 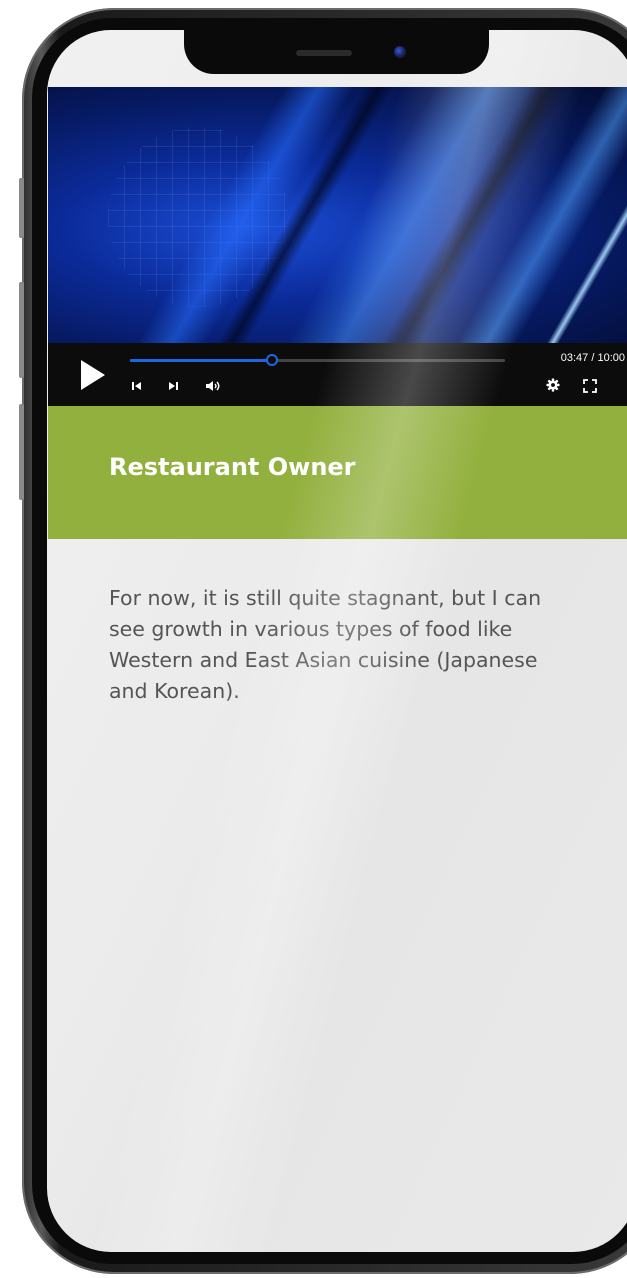 What do you see at coordinates (137, 386) in the screenshot?
I see `skip-back-icon` at bounding box center [137, 386].